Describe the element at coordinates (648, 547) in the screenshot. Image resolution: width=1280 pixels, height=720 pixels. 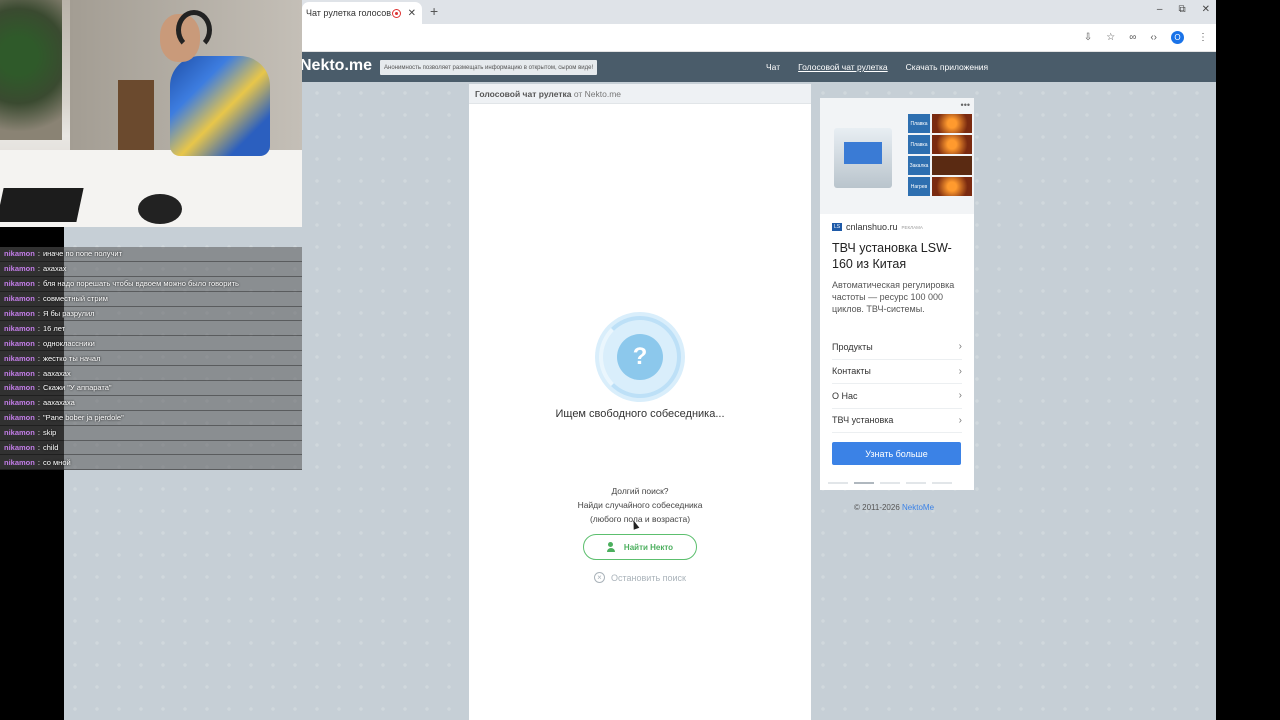
I see `find-nekto-label: Найти Некто` at that location.